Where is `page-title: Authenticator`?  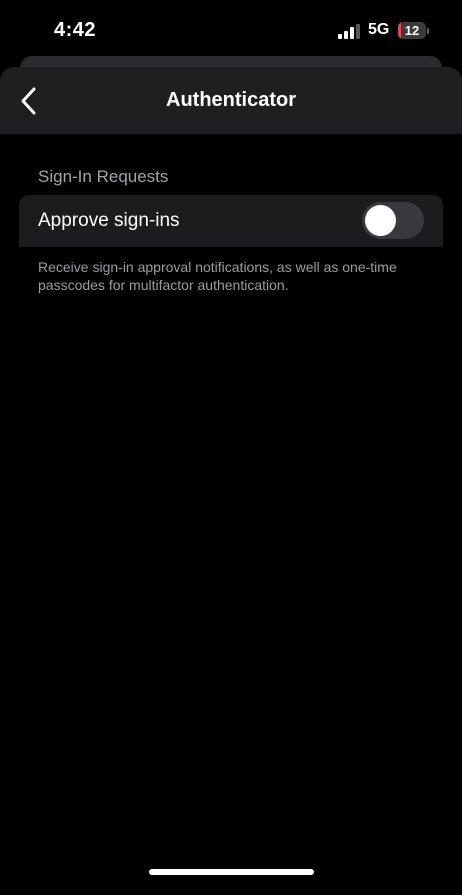 page-title: Authenticator is located at coordinates (231, 100).